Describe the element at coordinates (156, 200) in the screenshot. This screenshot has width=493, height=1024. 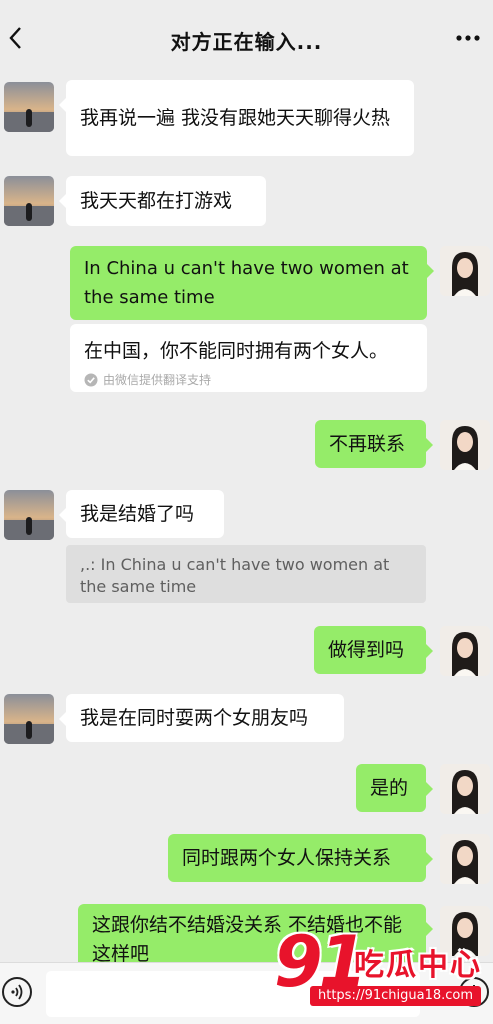
I see `message-text: 我天天都在打游戏` at that location.